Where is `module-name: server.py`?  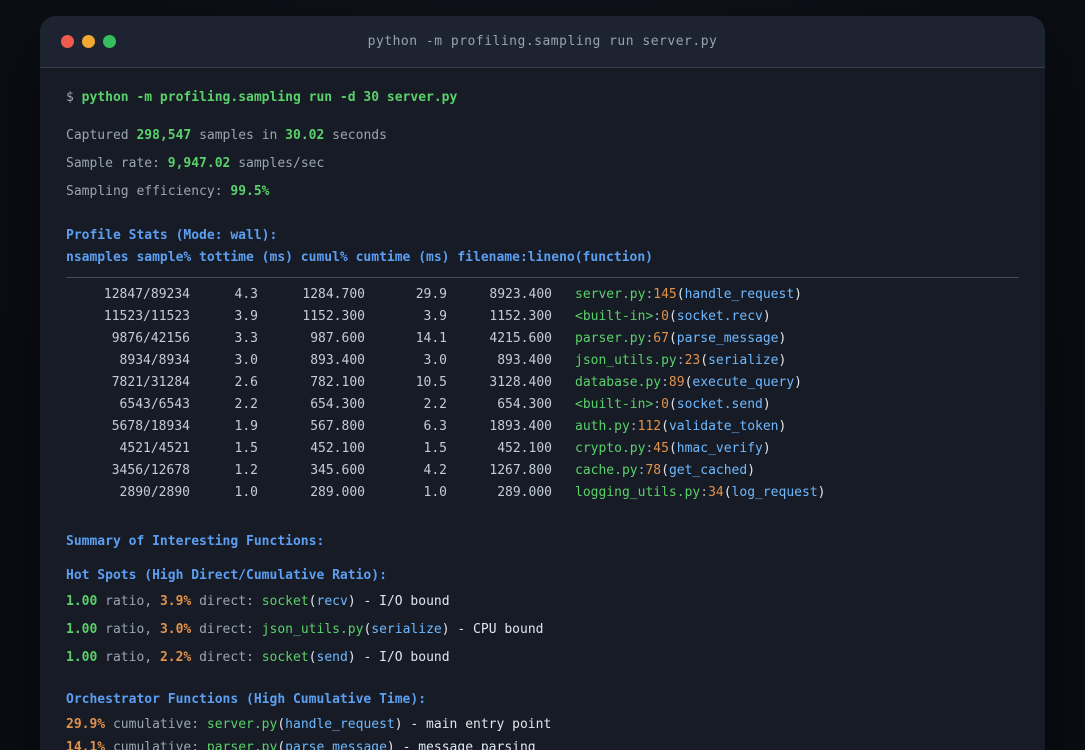 module-name: server.py is located at coordinates (242, 724).